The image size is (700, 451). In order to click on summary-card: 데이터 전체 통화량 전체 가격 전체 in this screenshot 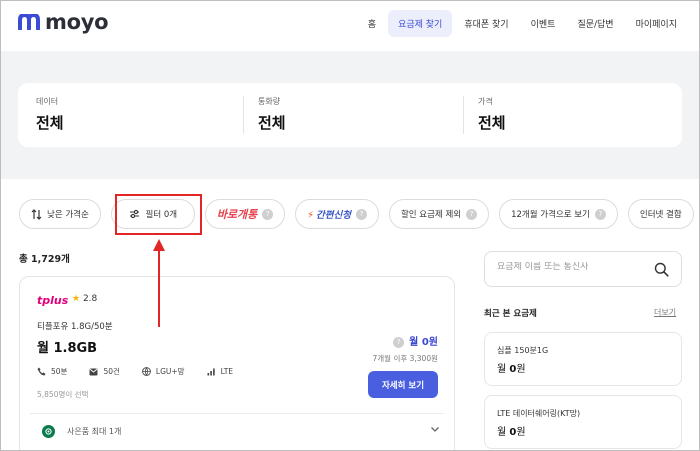, I will do `click(350, 115)`.